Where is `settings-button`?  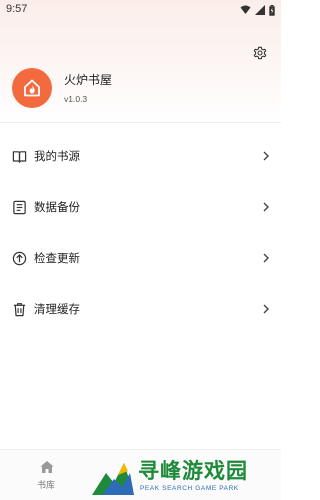
settings-button is located at coordinates (260, 53).